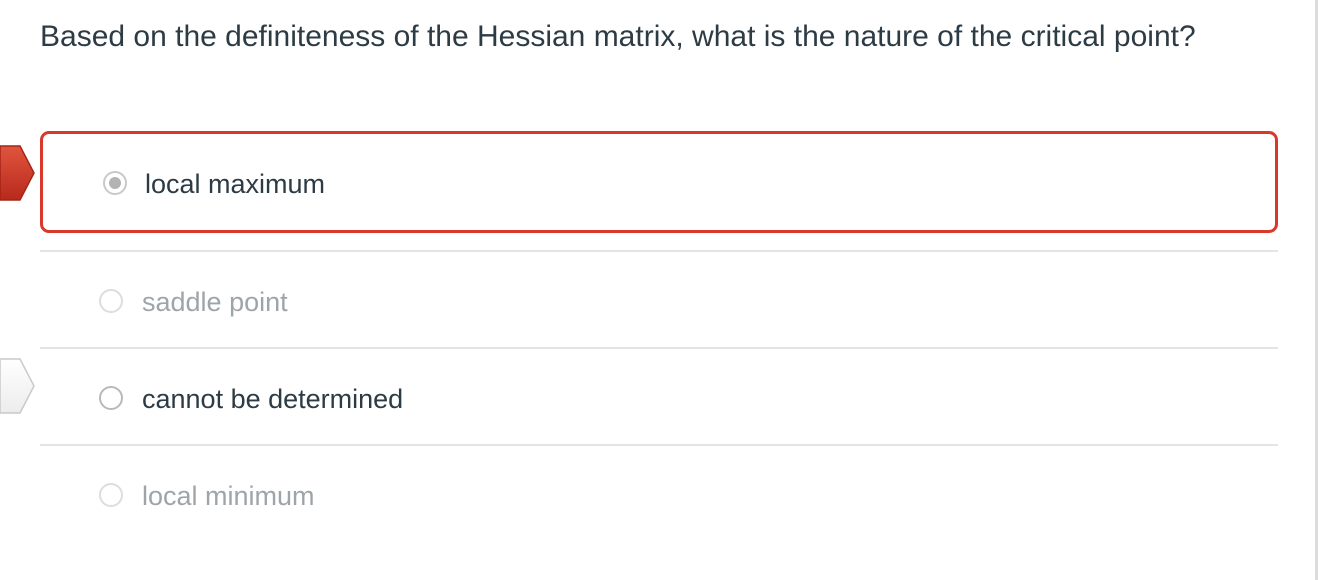 The height and width of the screenshot is (580, 1318). What do you see at coordinates (17, 386) in the screenshot?
I see `white-arrow-flag-icon` at bounding box center [17, 386].